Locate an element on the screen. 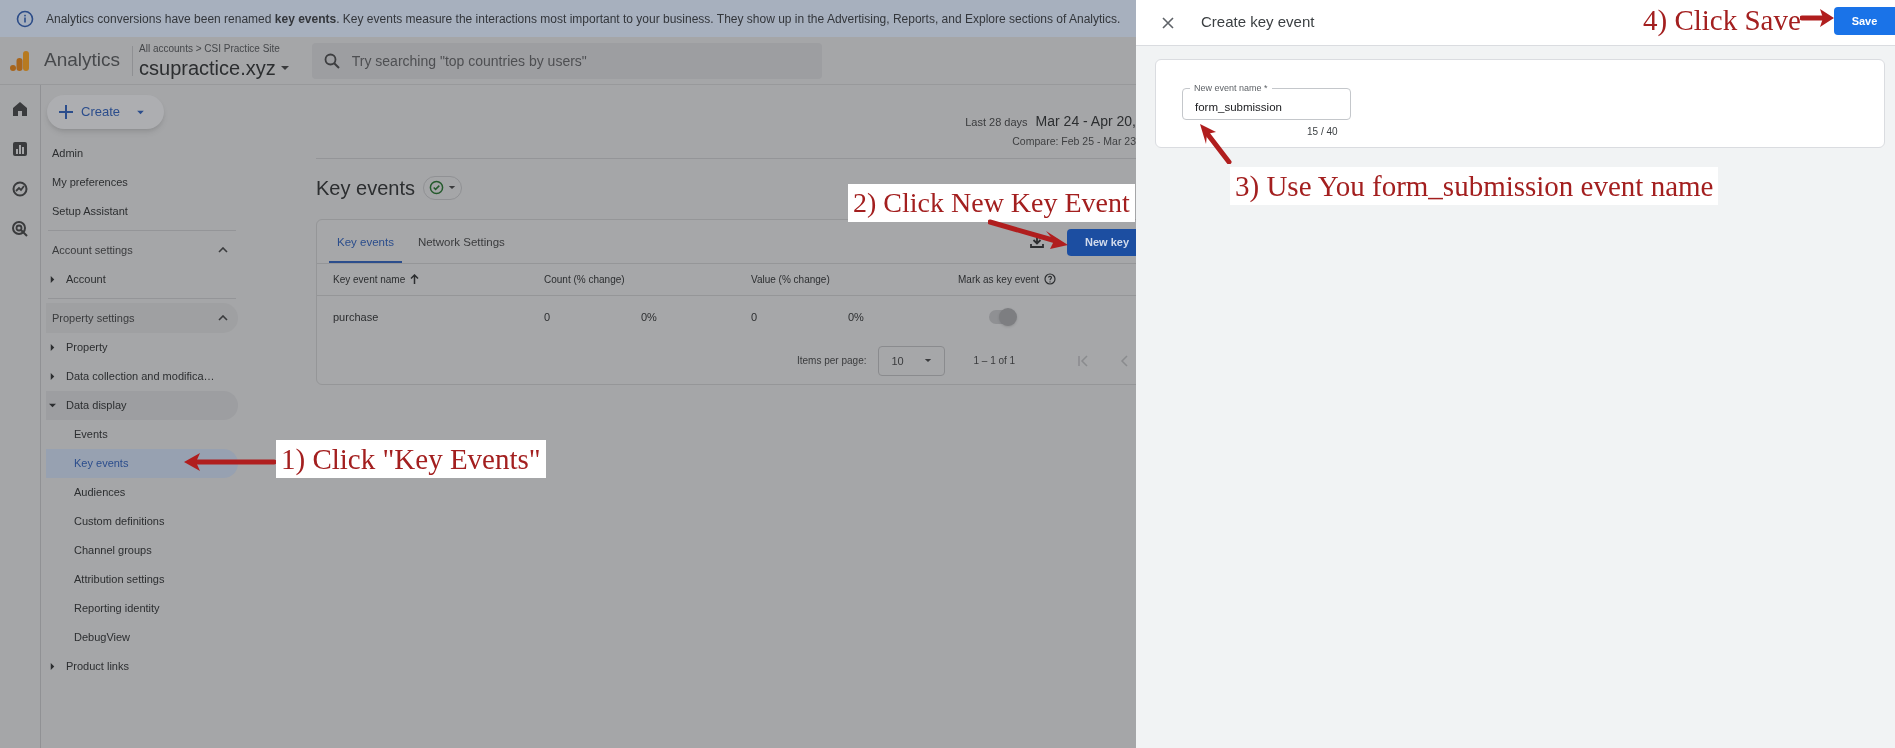 This screenshot has height=748, width=1895. column-header: Value (% change) is located at coordinates (790, 279).